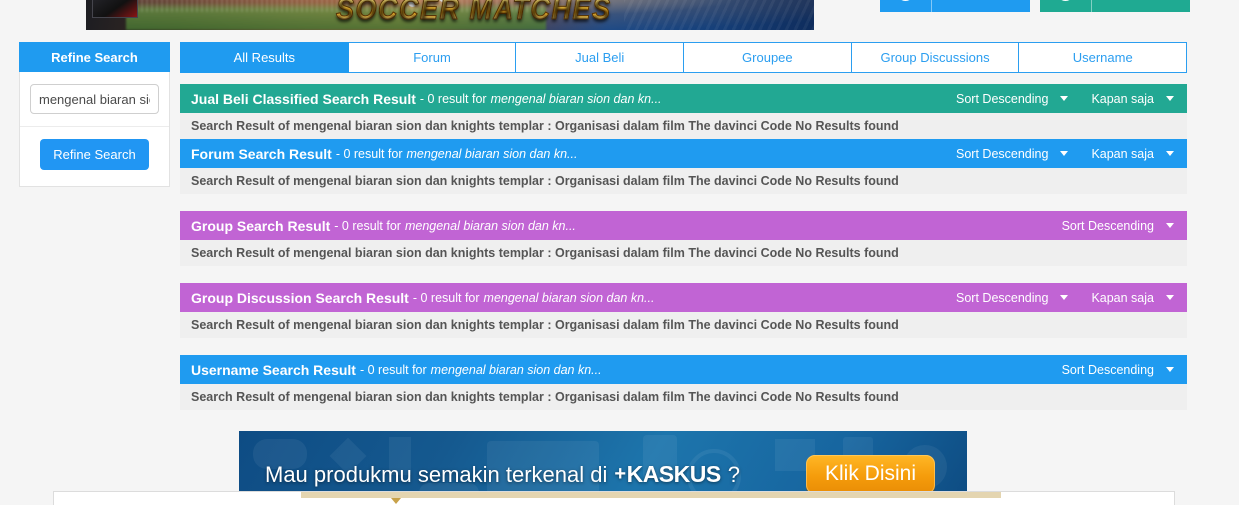 The height and width of the screenshot is (505, 1239). What do you see at coordinates (674, 474) in the screenshot?
I see `kaskus-wordmark: KASKUS` at bounding box center [674, 474].